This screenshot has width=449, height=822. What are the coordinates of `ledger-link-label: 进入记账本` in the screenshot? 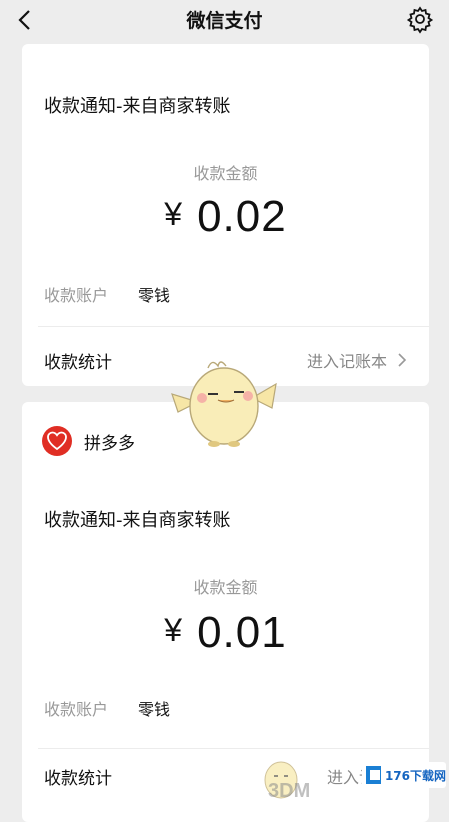 It's located at (346, 361).